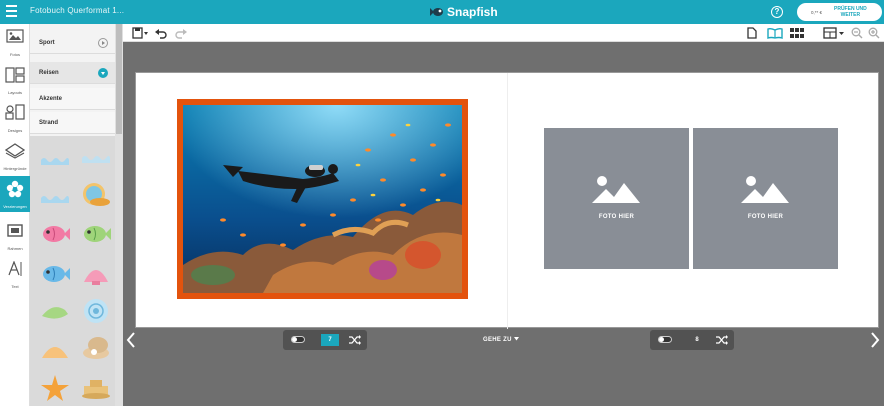  I want to click on checkout-label: PRÜFEN UND WEITER, so click(850, 12).